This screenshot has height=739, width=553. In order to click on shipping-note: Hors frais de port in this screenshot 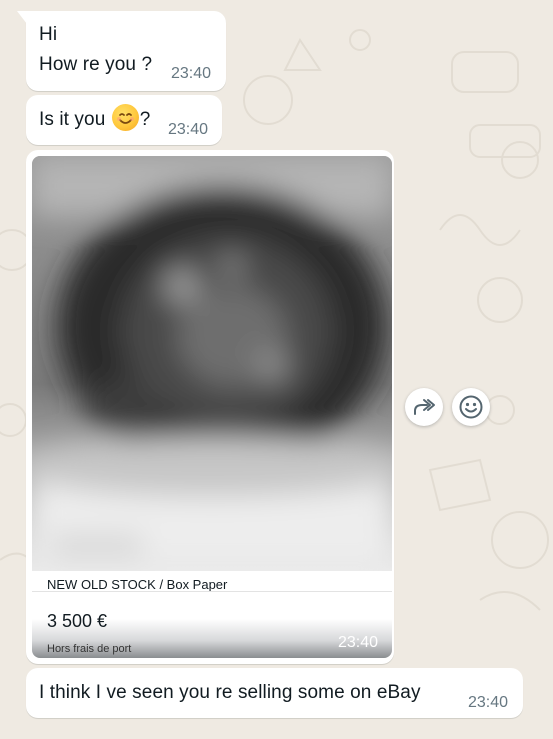, I will do `click(89, 649)`.